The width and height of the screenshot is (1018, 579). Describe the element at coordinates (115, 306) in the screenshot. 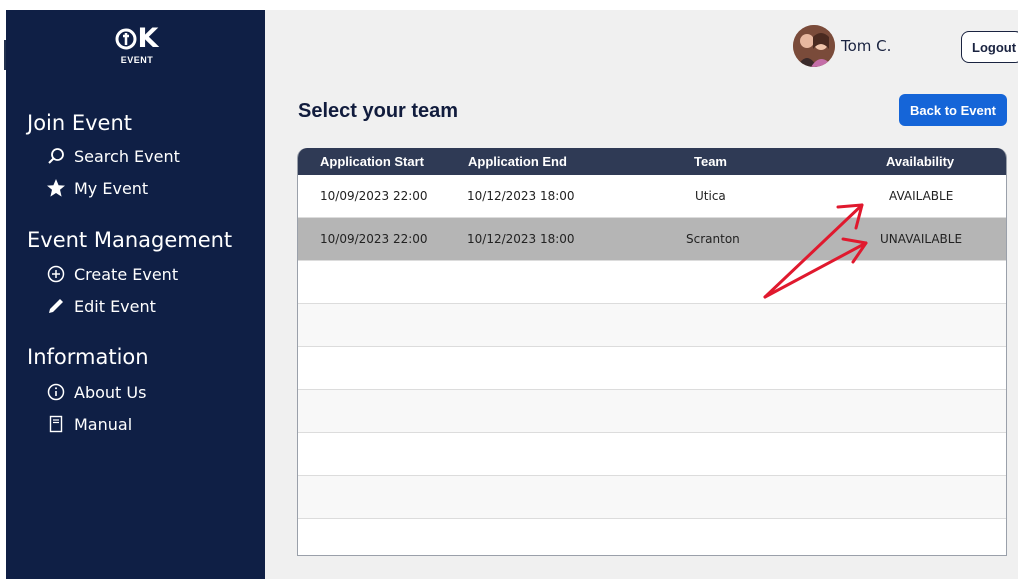

I see `sidebar-item-label: Edit Event` at that location.